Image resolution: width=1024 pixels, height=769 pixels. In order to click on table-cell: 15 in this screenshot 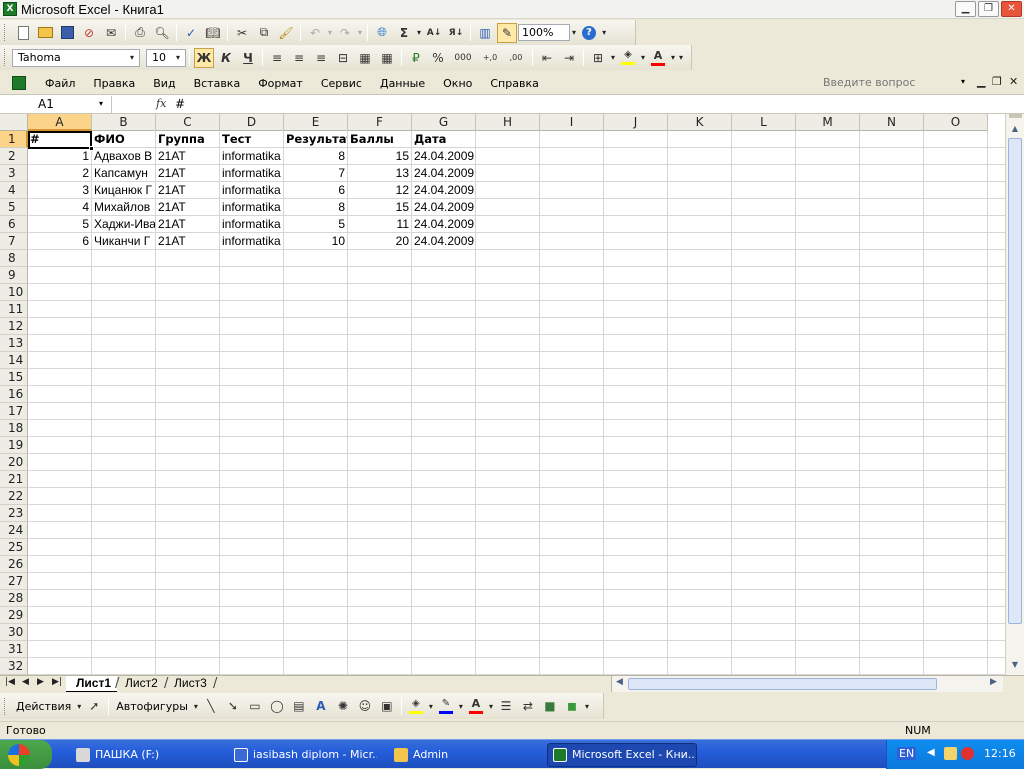, I will do `click(379, 156)`.